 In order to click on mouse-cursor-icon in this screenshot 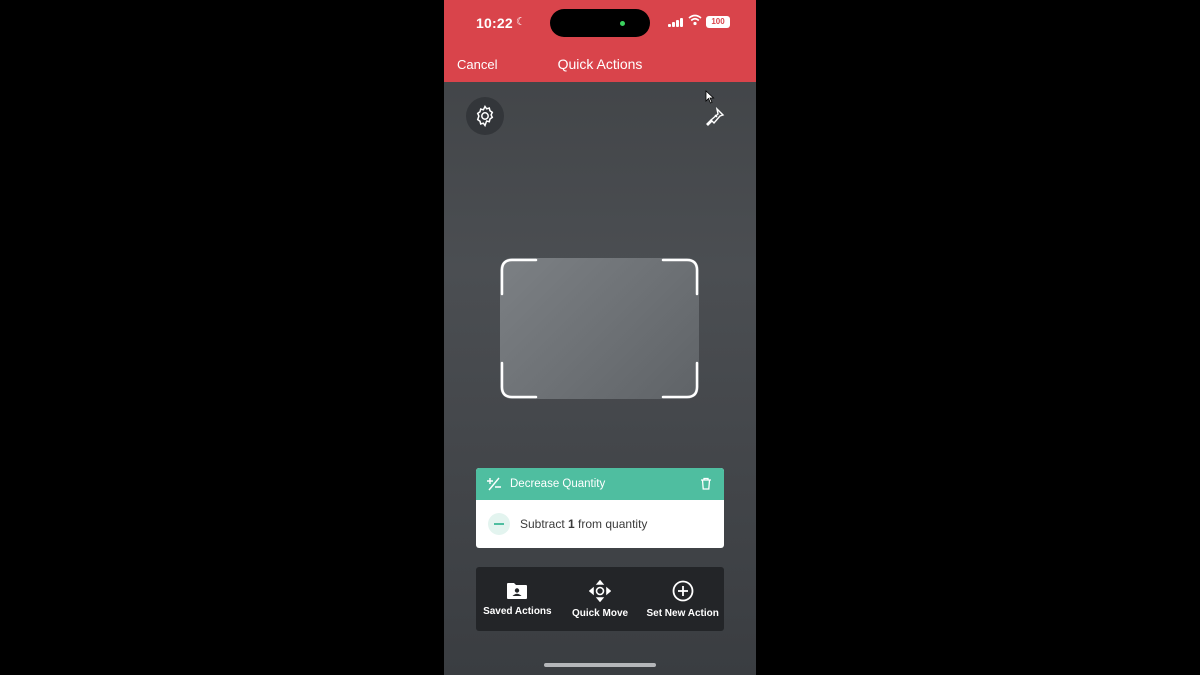, I will do `click(710, 97)`.